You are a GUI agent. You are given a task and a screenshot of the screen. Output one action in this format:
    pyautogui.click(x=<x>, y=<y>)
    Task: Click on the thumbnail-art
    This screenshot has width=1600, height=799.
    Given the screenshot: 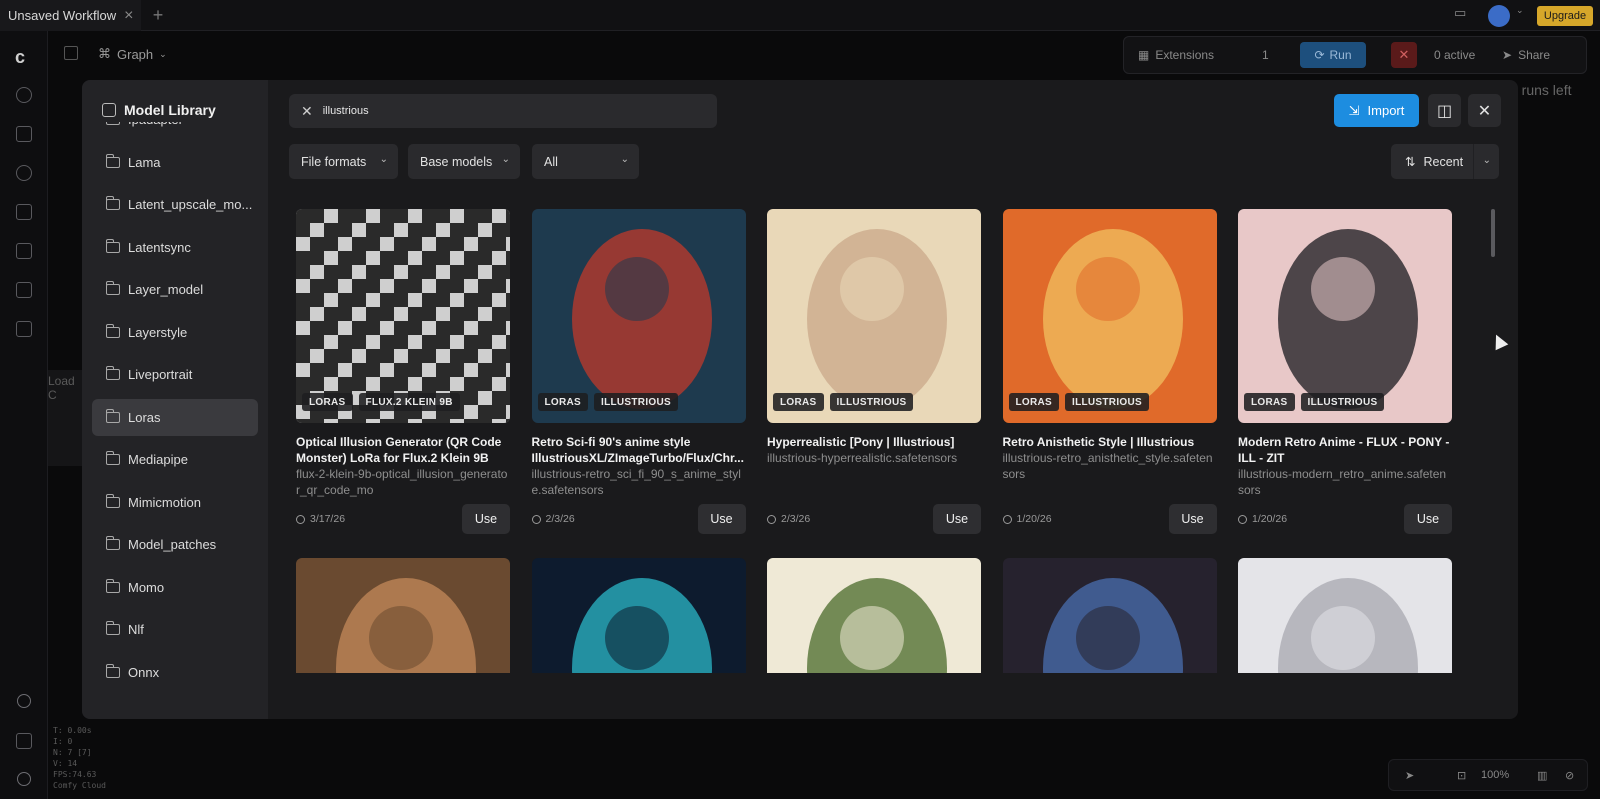 What is the action you would take?
    pyautogui.click(x=403, y=615)
    